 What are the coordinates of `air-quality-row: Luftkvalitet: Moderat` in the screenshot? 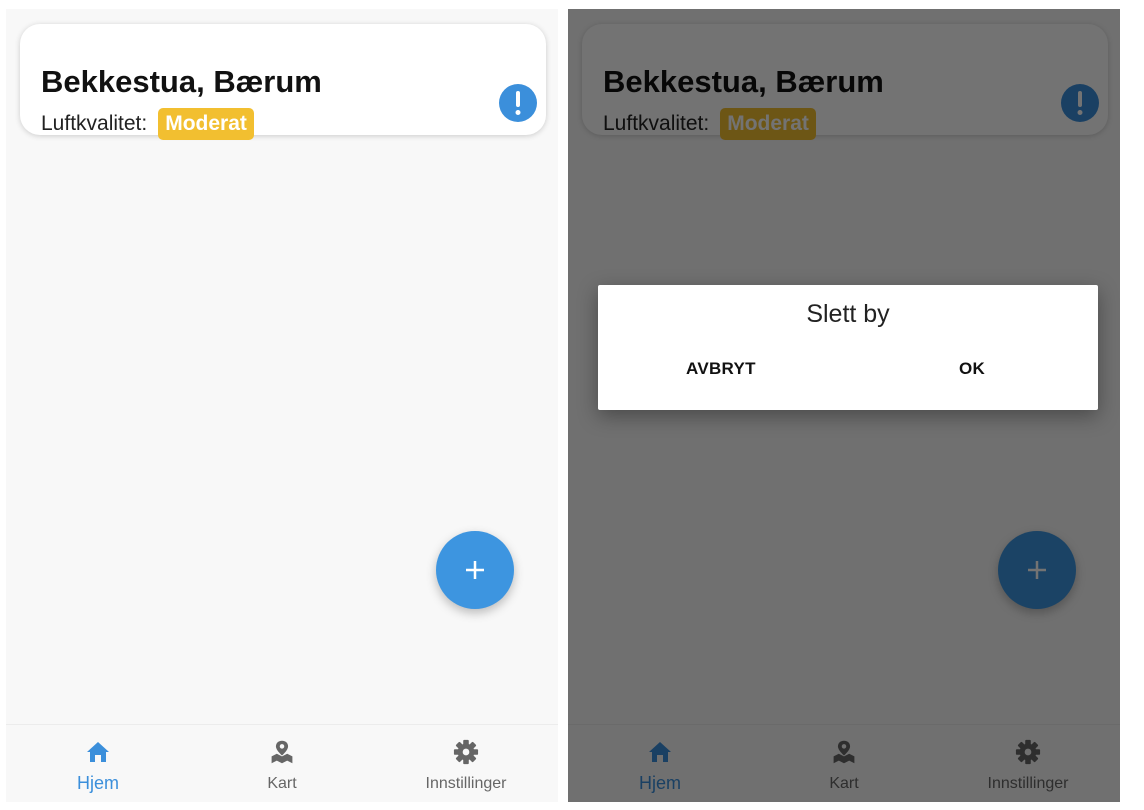 It's located at (147, 124).